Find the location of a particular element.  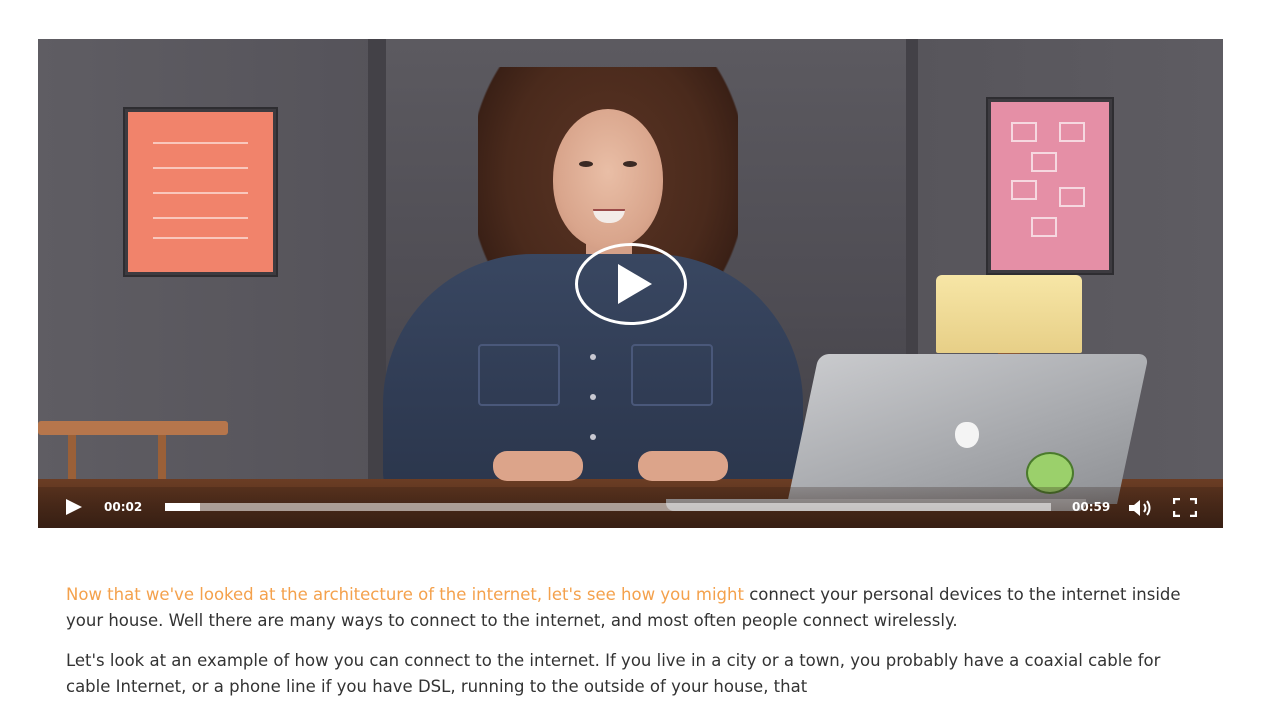

duration: 00:59 is located at coordinates (1091, 507).